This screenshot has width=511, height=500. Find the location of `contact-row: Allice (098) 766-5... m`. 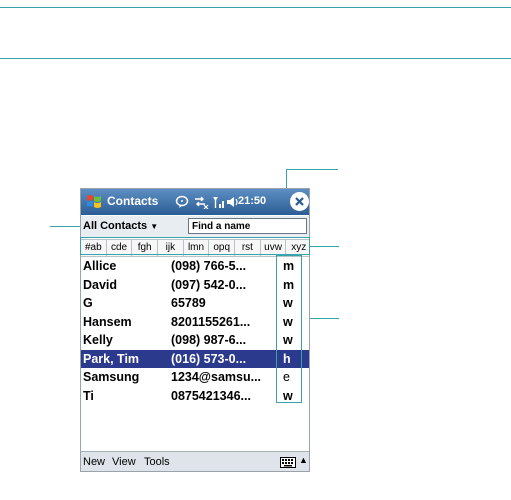

contact-row: Allice (098) 766-5... m is located at coordinates (195, 266).